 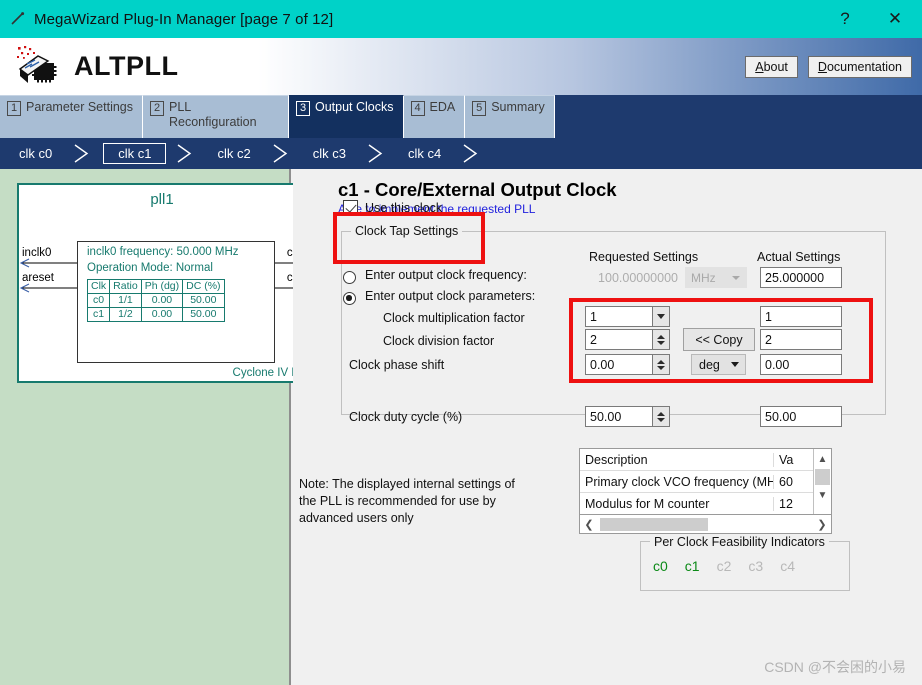 I want to click on col-ratio: Ratio, so click(x=125, y=286).